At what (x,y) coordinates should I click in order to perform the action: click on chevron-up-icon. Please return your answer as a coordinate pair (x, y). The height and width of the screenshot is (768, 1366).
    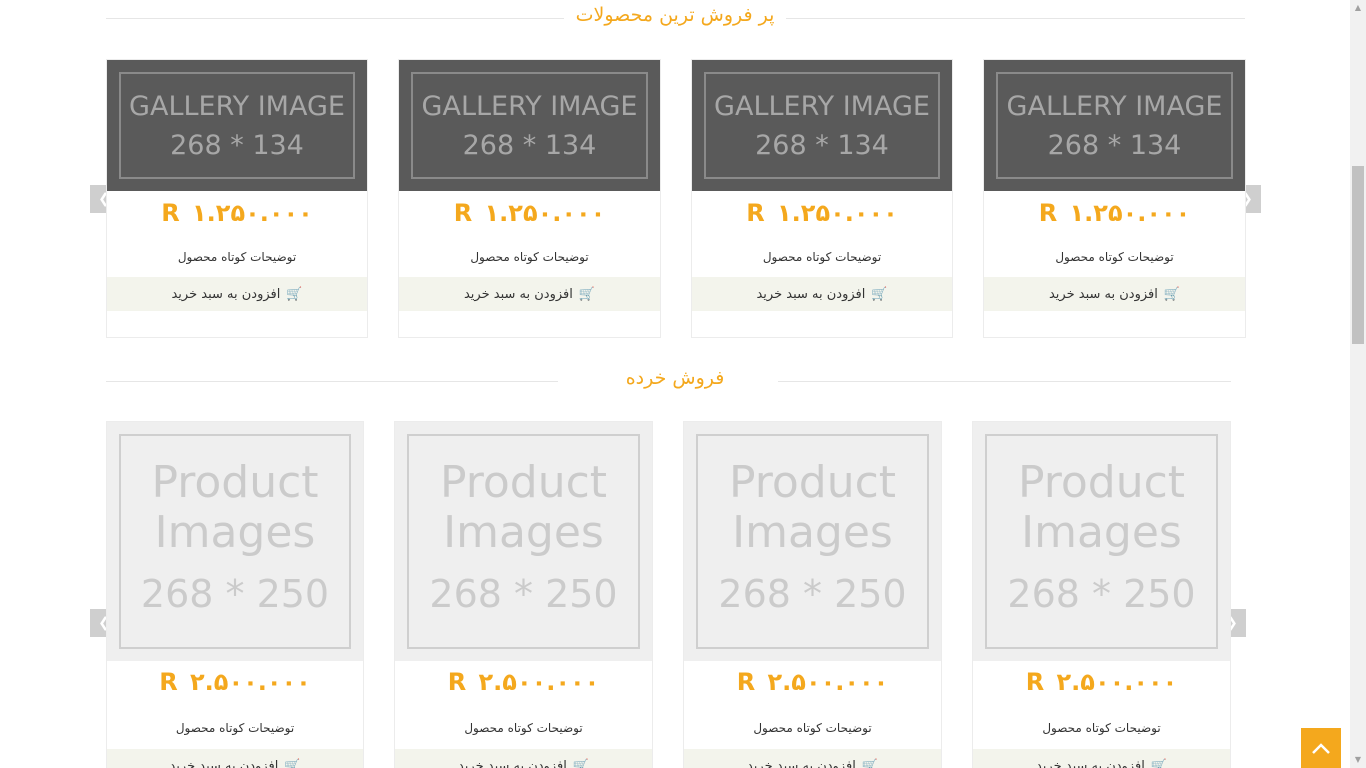
    Looking at the image, I should click on (1321, 748).